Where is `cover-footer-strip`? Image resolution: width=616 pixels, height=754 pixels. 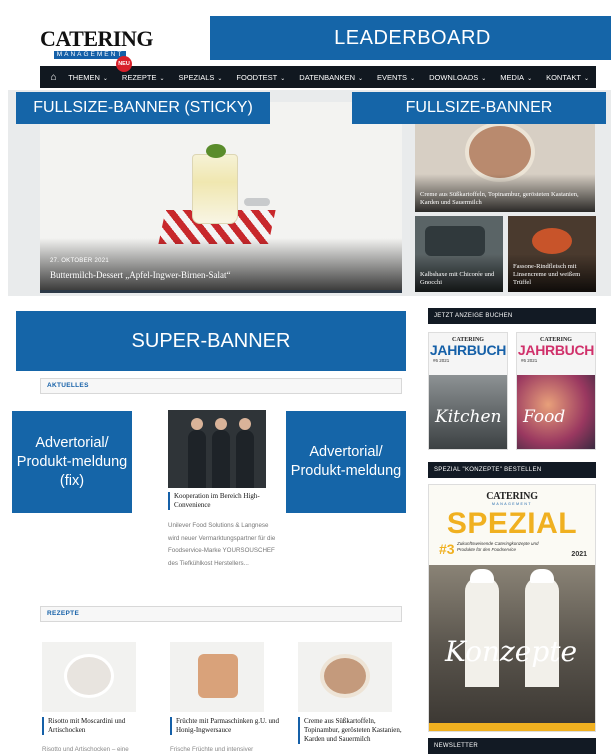
cover-footer-strip is located at coordinates (512, 727).